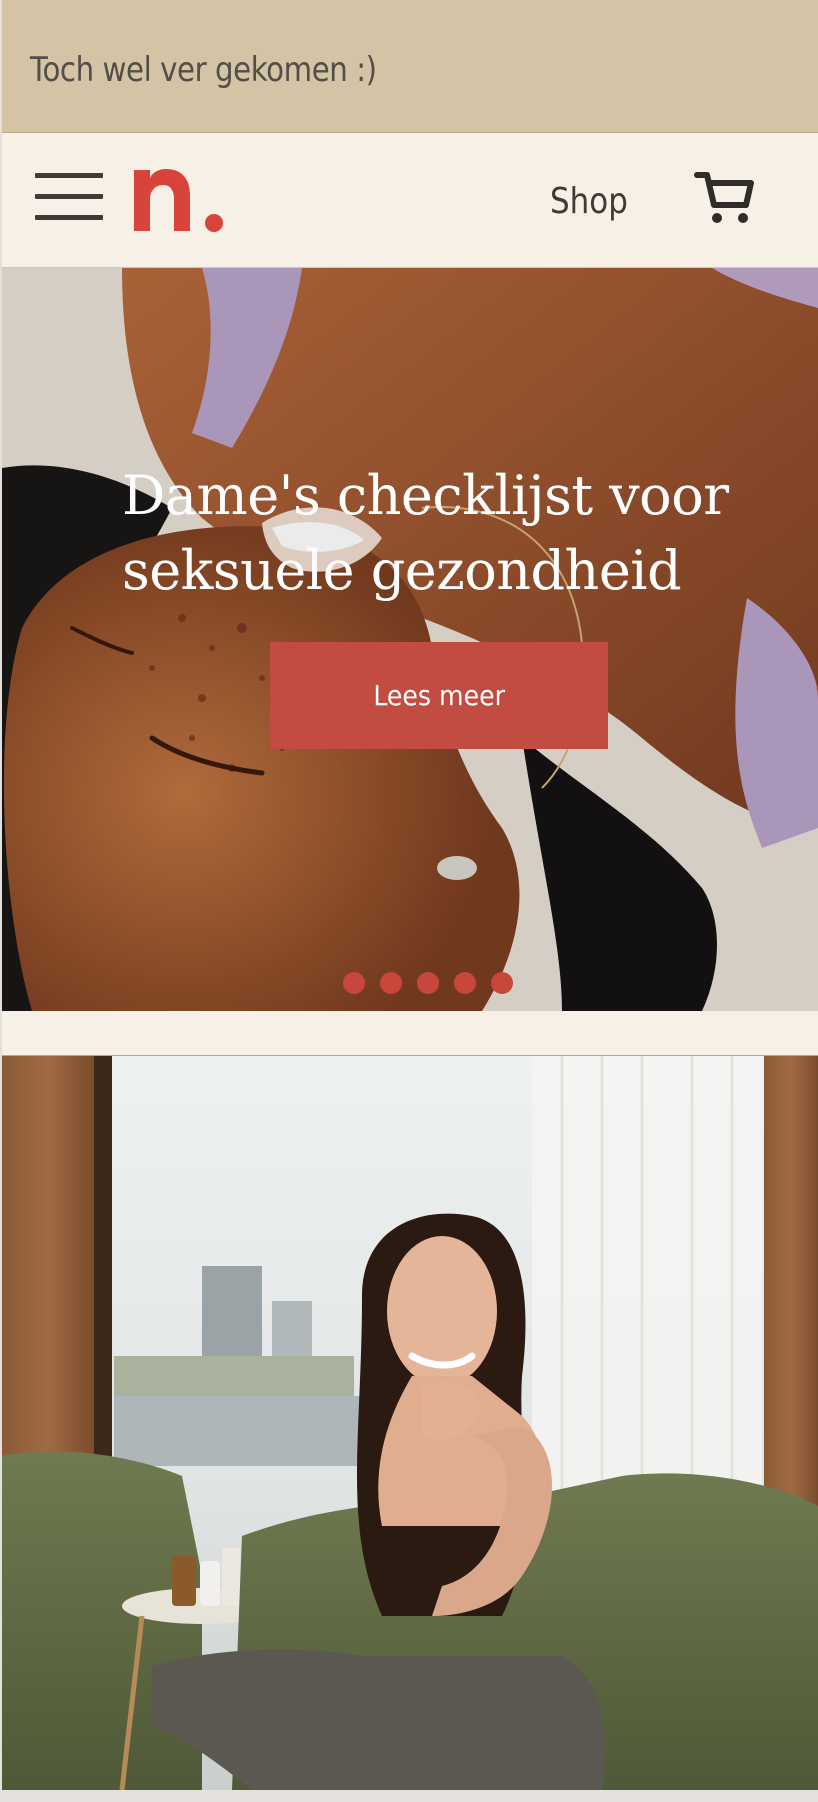  What do you see at coordinates (725, 198) in the screenshot?
I see `shopping-cart-icon` at bounding box center [725, 198].